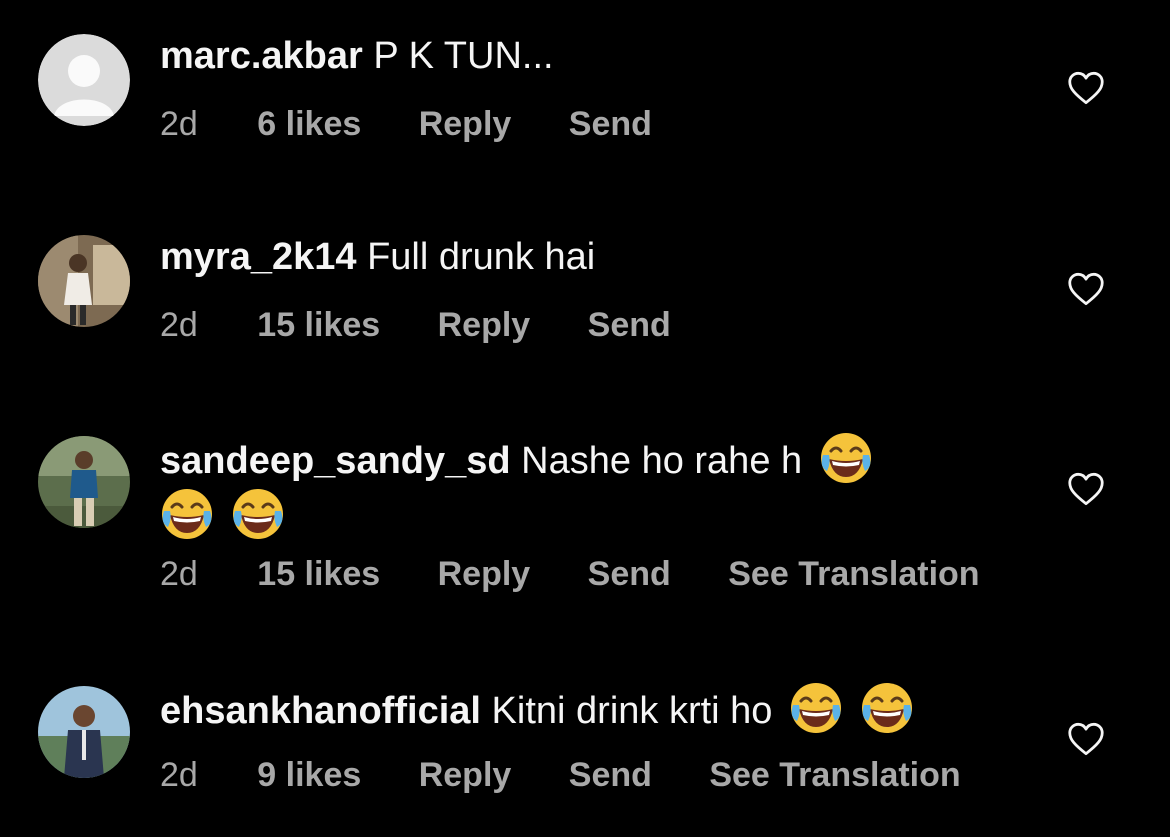  Describe the element at coordinates (320, 711) in the screenshot. I see `comment-username: ehsankhanofficial` at that location.